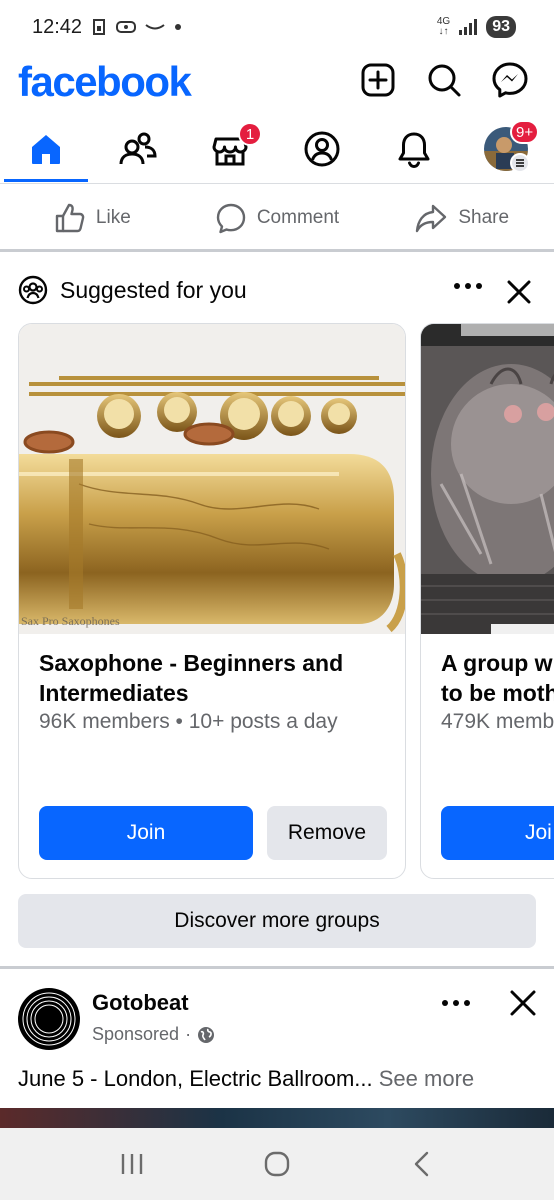 The image size is (554, 1200). Describe the element at coordinates (250, 134) in the screenshot. I see `marketplace-badge: 1` at that location.